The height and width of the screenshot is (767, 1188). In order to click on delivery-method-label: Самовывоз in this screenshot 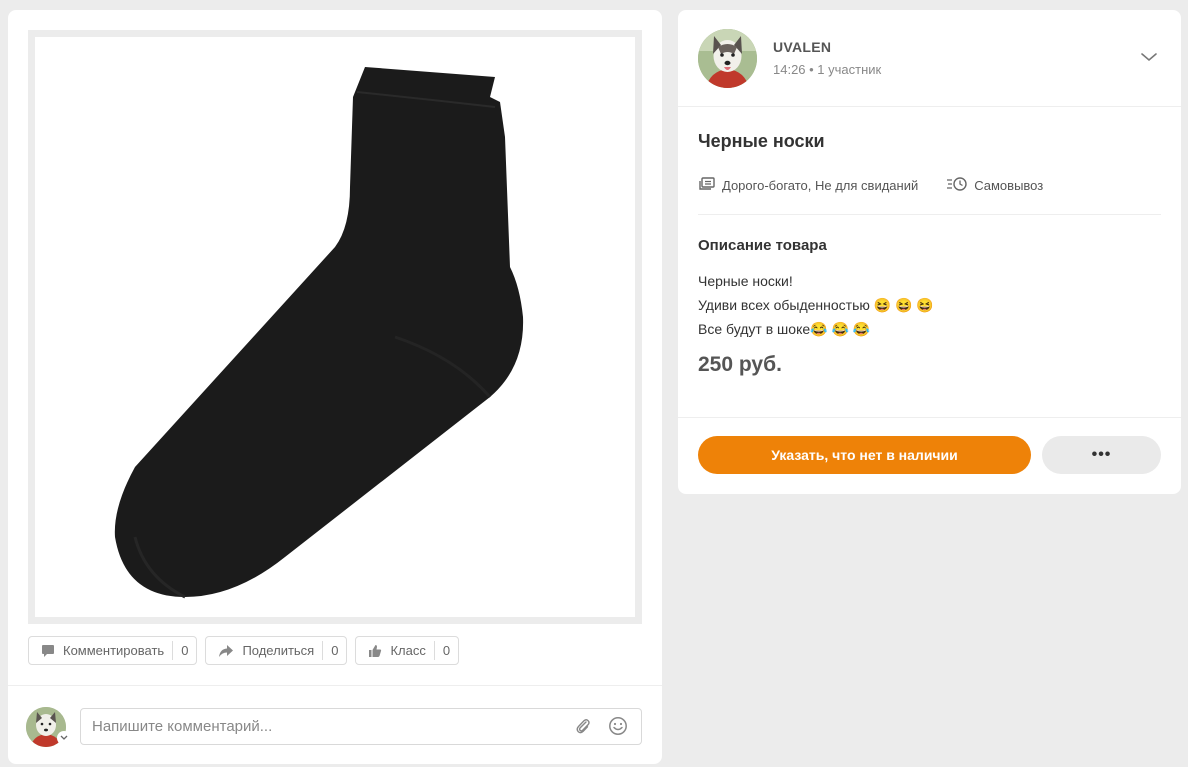, I will do `click(1009, 185)`.